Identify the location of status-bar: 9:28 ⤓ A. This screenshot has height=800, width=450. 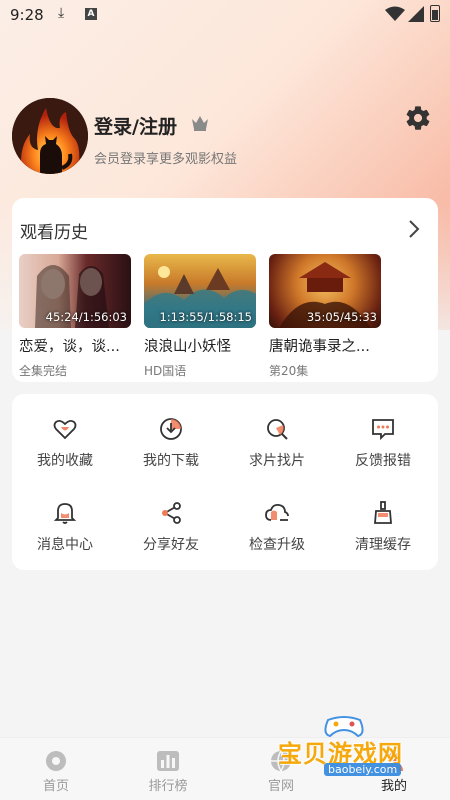
(225, 16).